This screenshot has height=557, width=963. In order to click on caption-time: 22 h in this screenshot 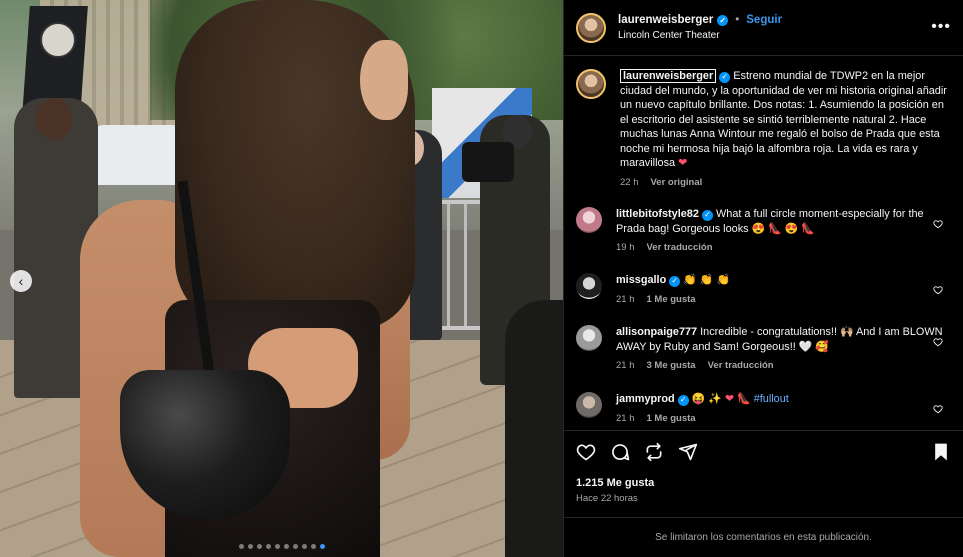, I will do `click(629, 183)`.